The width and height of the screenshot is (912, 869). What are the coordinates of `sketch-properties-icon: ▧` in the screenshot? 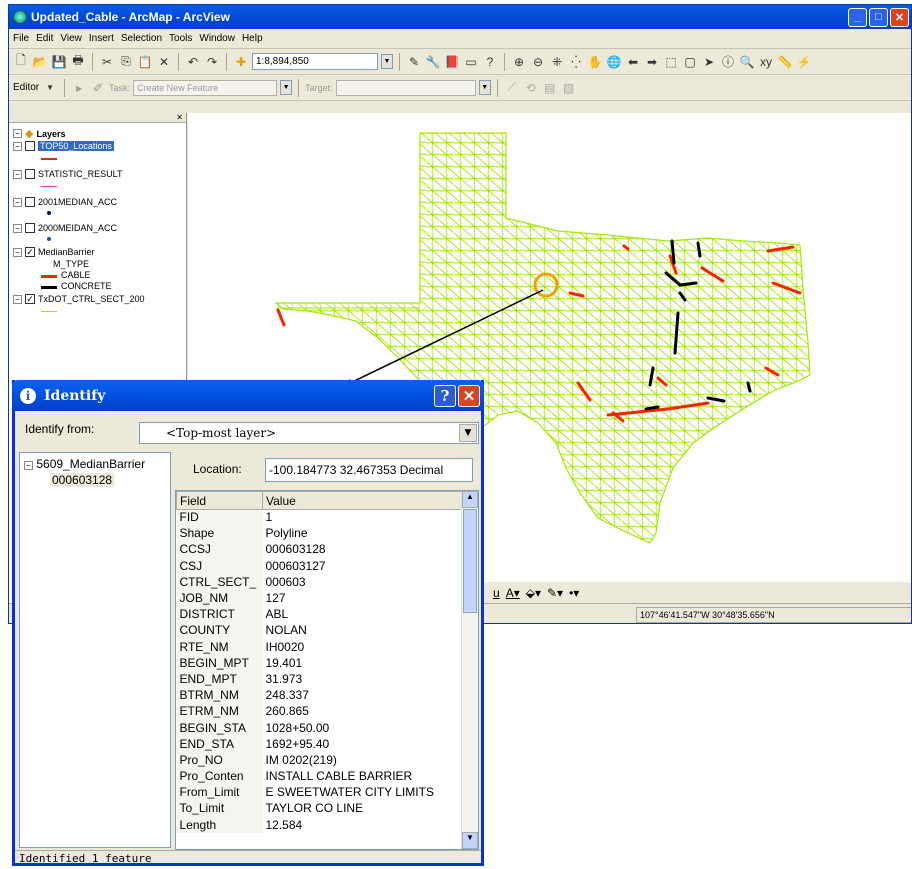 It's located at (569, 88).